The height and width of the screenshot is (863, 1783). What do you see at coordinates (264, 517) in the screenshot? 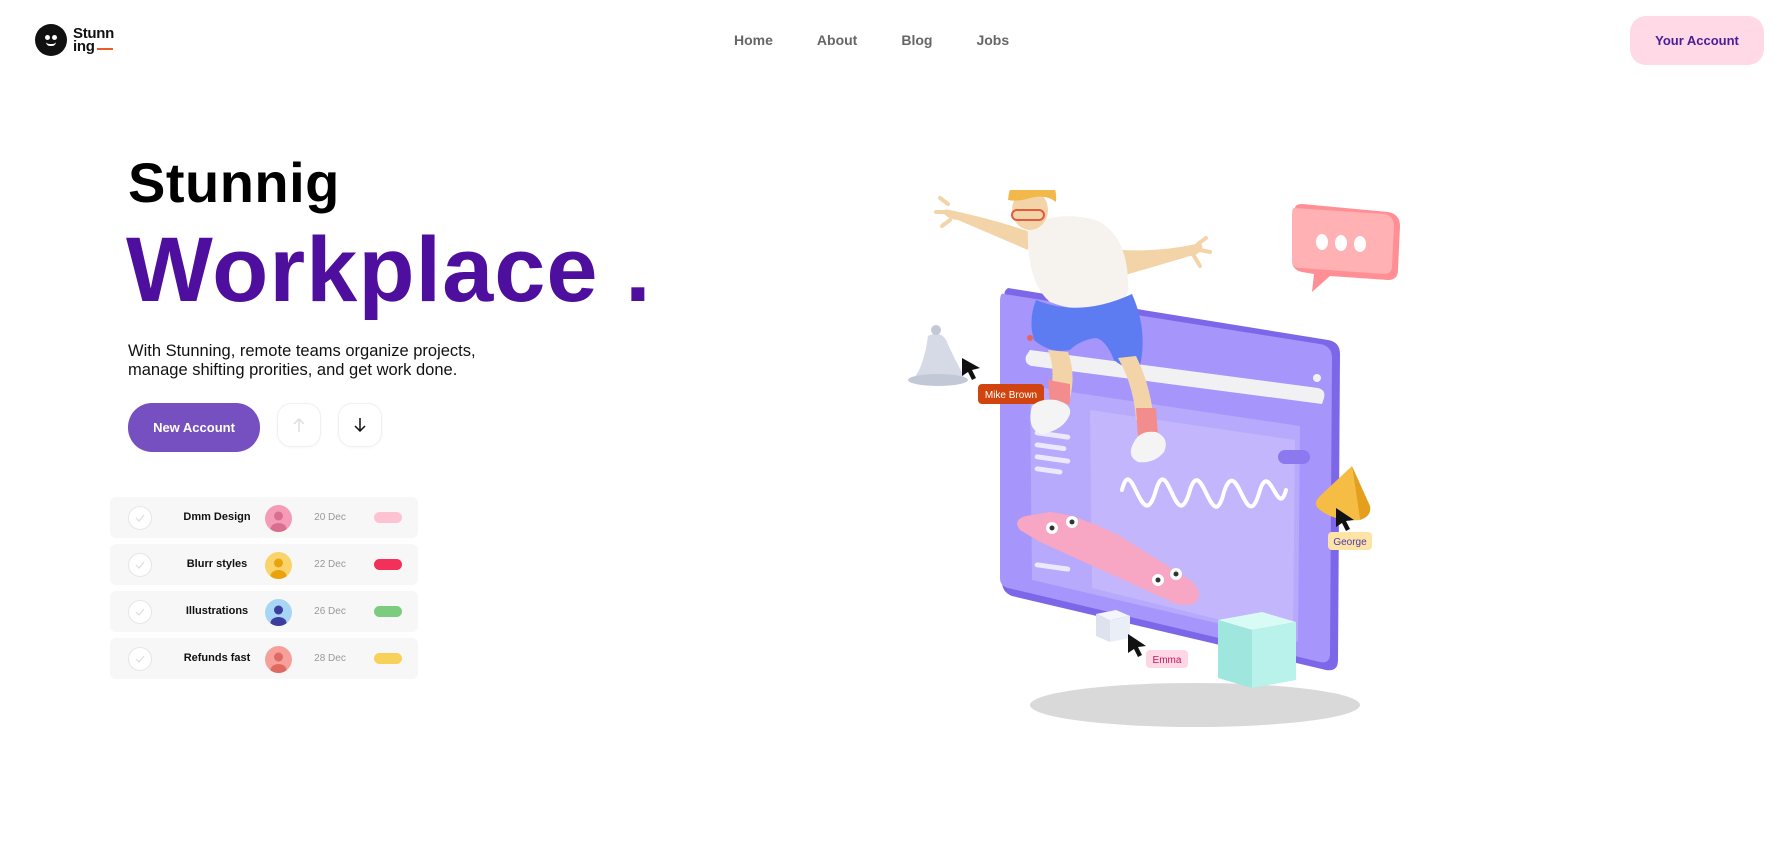
I see `task-row: Dmm Design 20 Dec` at bounding box center [264, 517].